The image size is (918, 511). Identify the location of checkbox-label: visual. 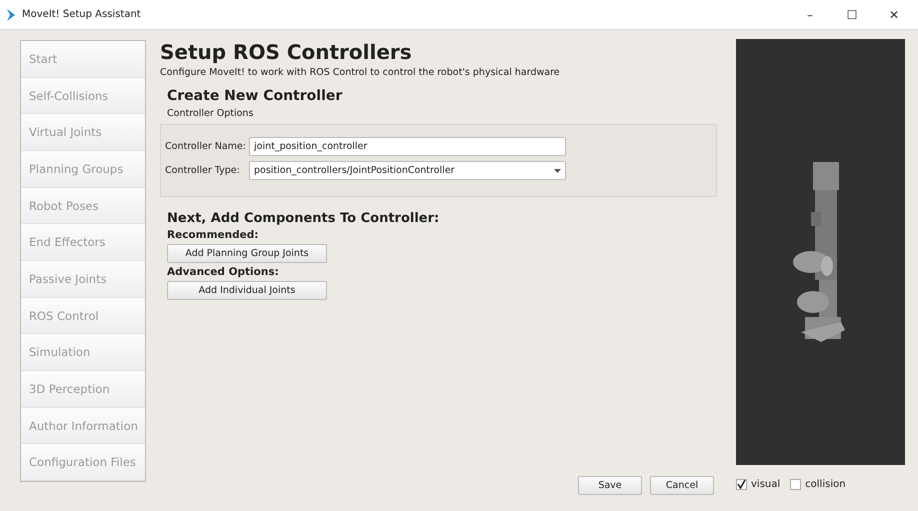
(765, 484).